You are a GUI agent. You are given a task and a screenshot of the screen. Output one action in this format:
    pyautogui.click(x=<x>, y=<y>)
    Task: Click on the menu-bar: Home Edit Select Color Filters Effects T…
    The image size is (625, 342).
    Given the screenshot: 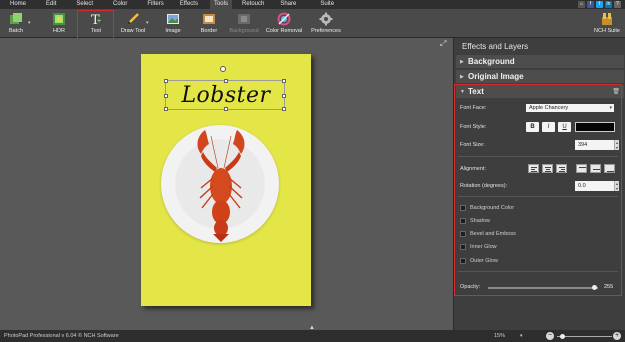 What is the action you would take?
    pyautogui.click(x=312, y=4)
    